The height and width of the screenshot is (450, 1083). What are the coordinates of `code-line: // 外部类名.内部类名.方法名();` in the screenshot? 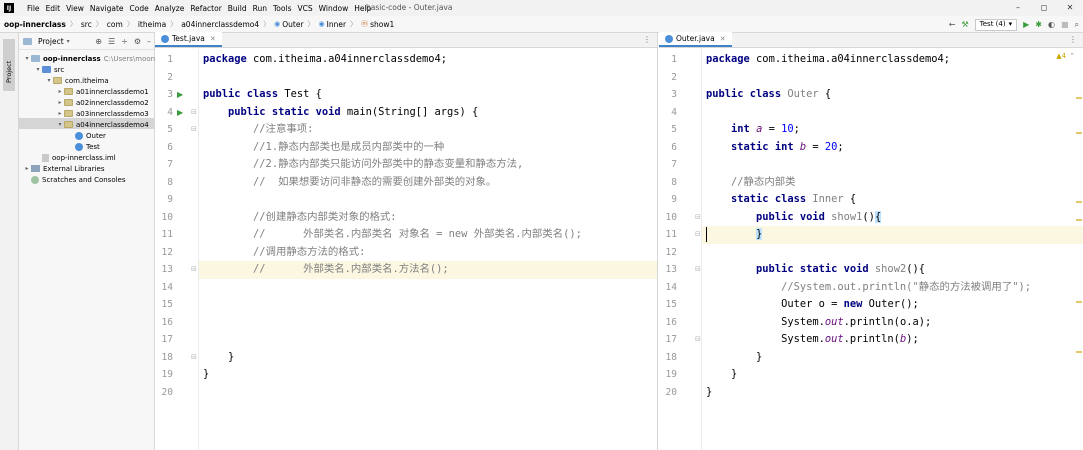 It's located at (430, 270).